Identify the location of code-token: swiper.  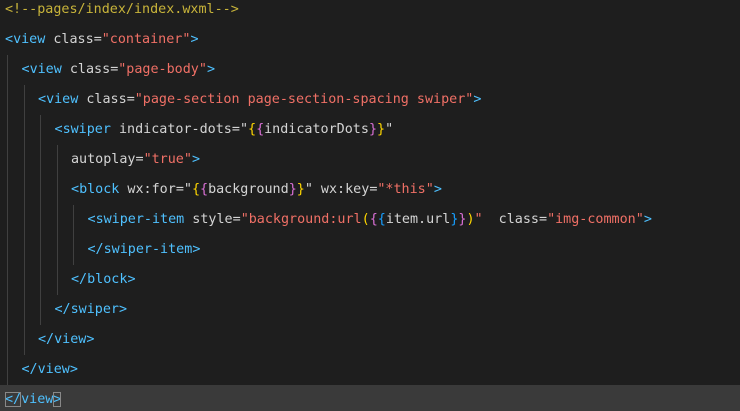
(86, 129).